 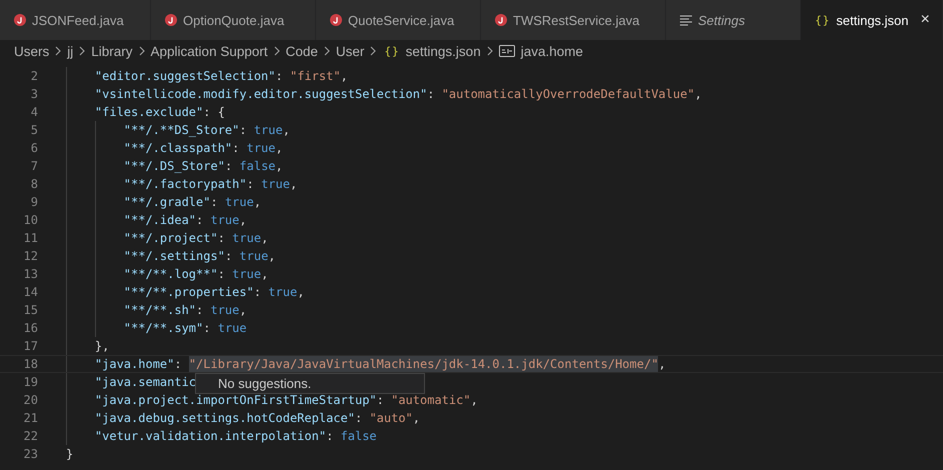 What do you see at coordinates (221, 112) in the screenshot?
I see `punctuation: {` at bounding box center [221, 112].